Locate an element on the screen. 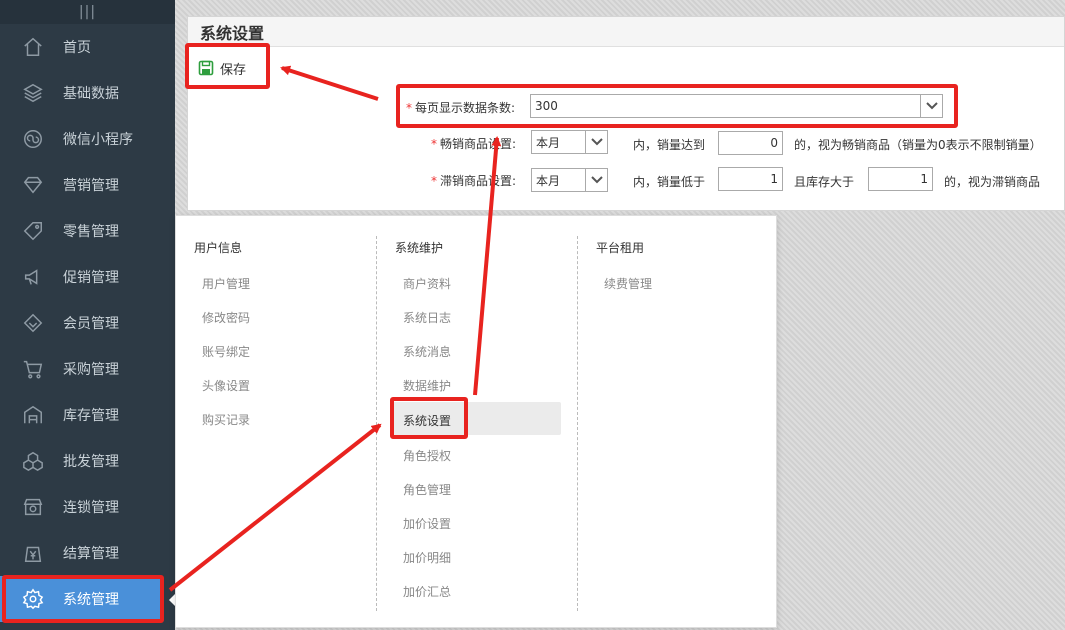 This screenshot has width=1065, height=630. sidebar-item-marketing: 营销管理 is located at coordinates (87, 185).